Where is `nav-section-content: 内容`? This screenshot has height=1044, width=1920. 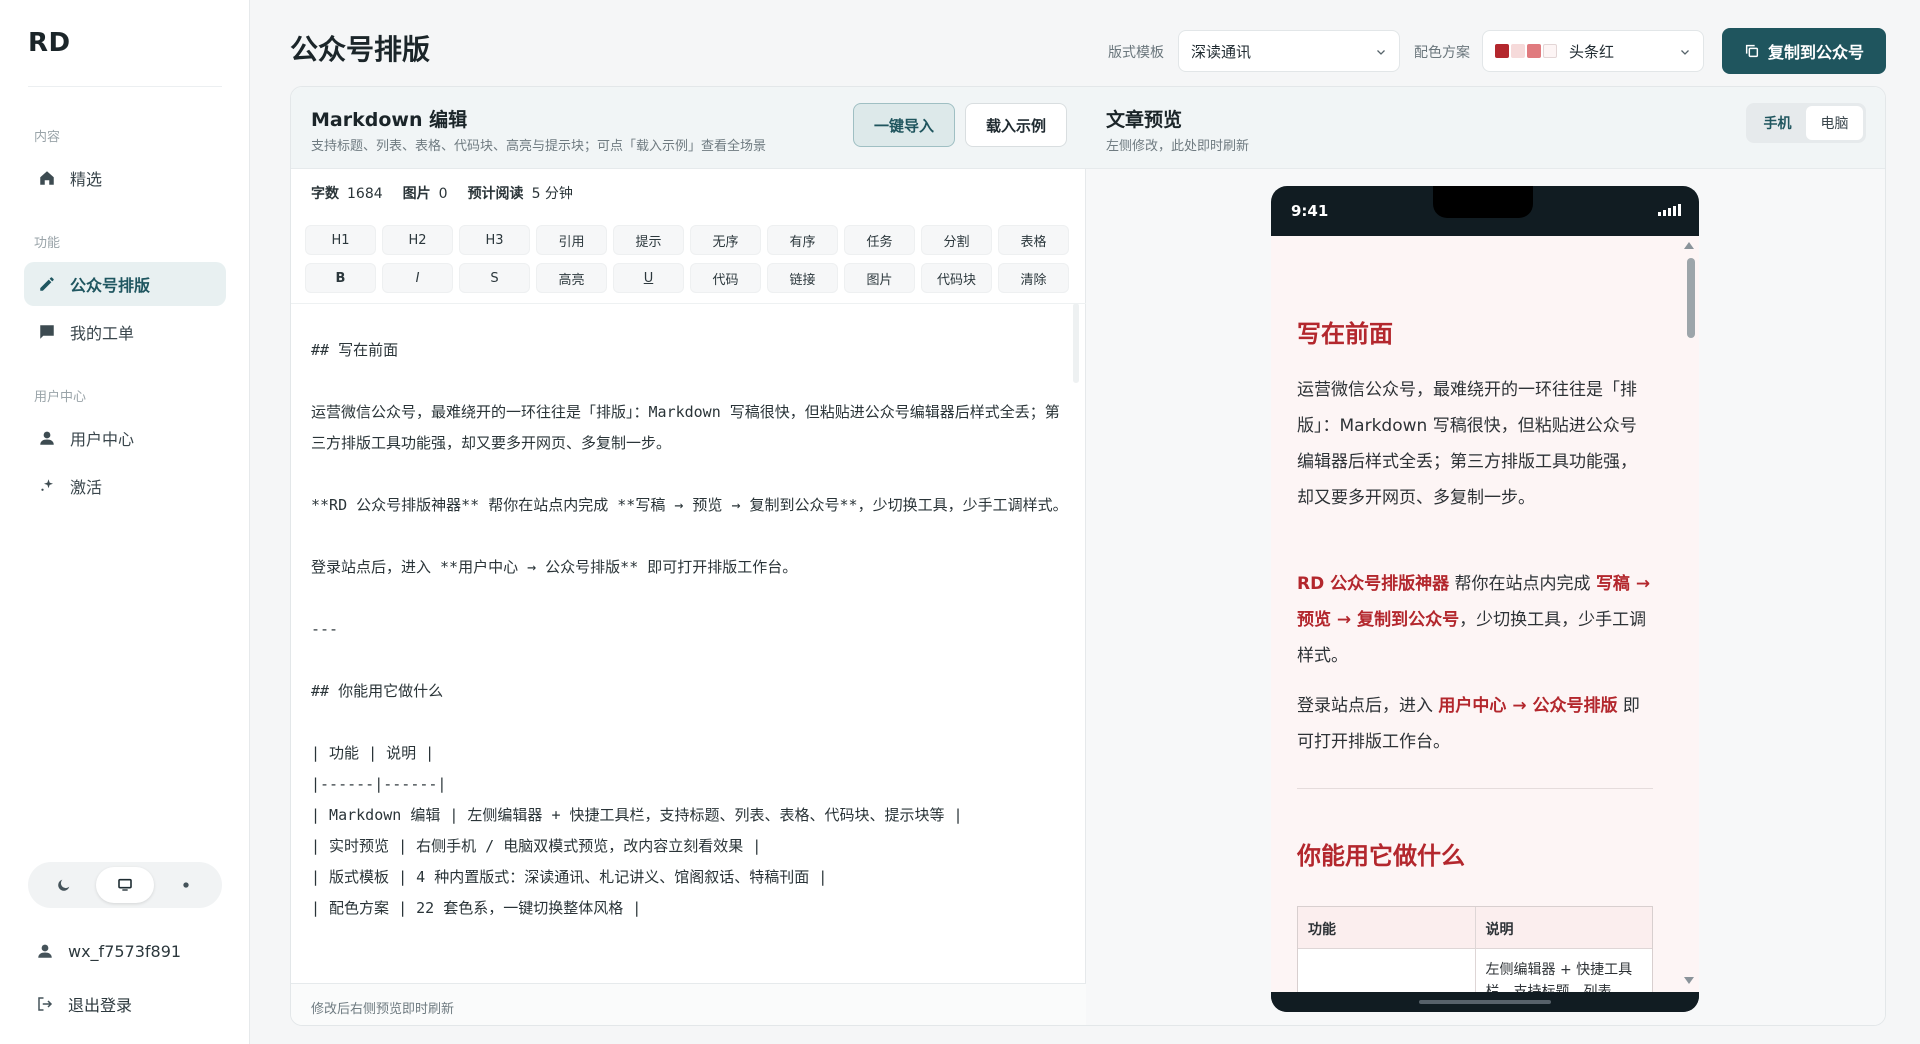 nav-section-content: 内容 is located at coordinates (47, 137).